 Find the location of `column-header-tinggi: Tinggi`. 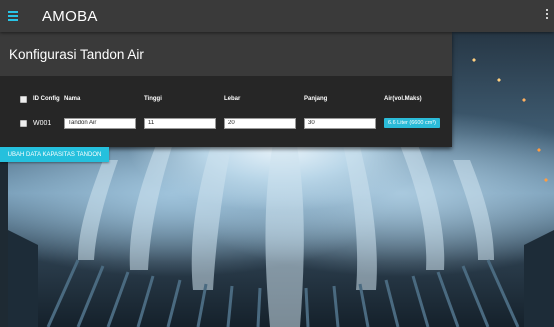

column-header-tinggi: Tinggi is located at coordinates (153, 99).